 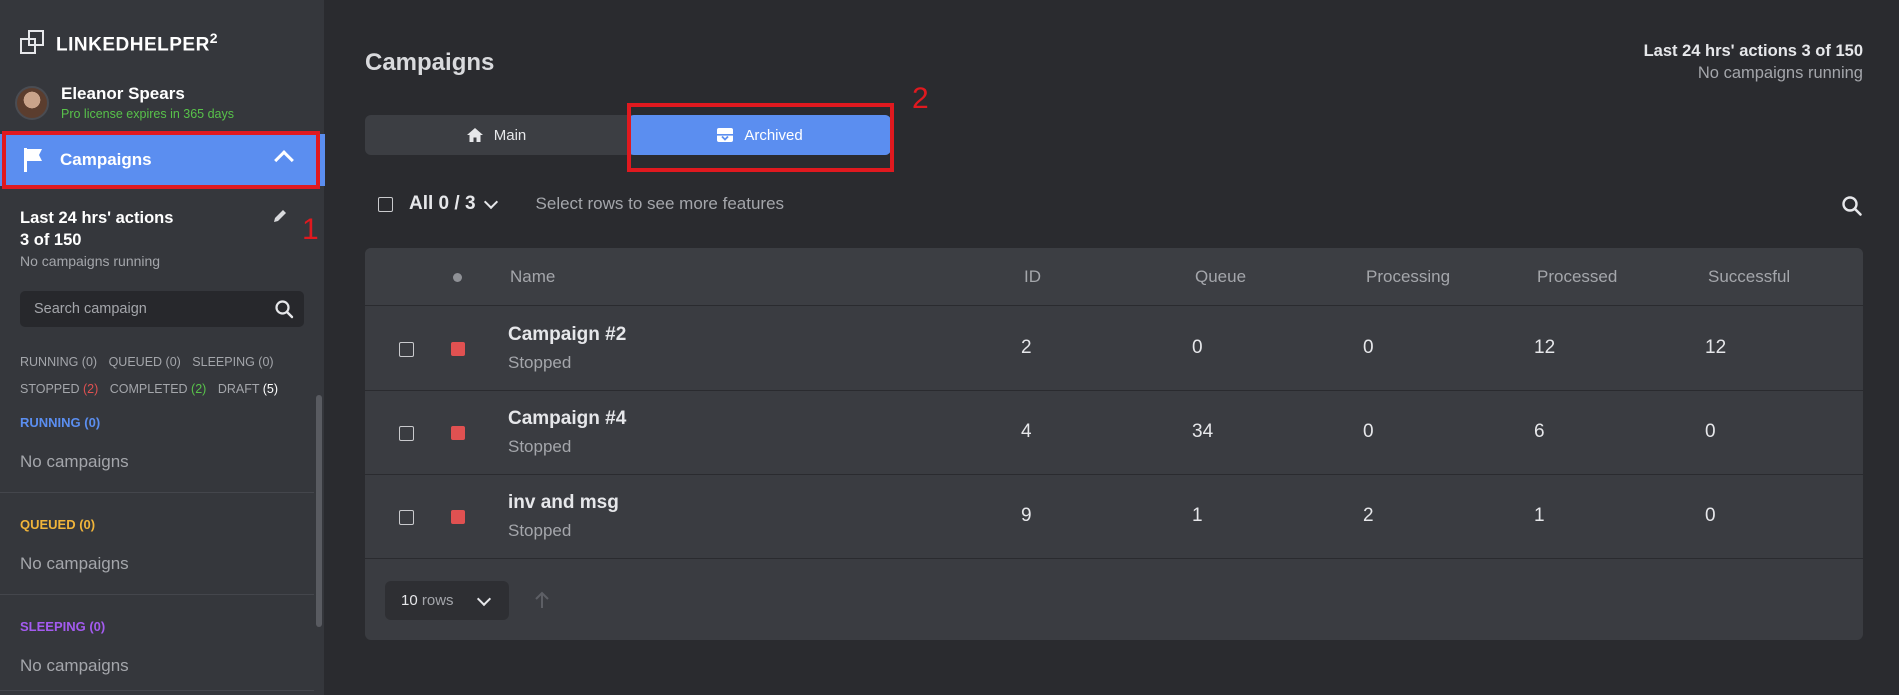 What do you see at coordinates (280, 216) in the screenshot?
I see `pencil-icon` at bounding box center [280, 216].